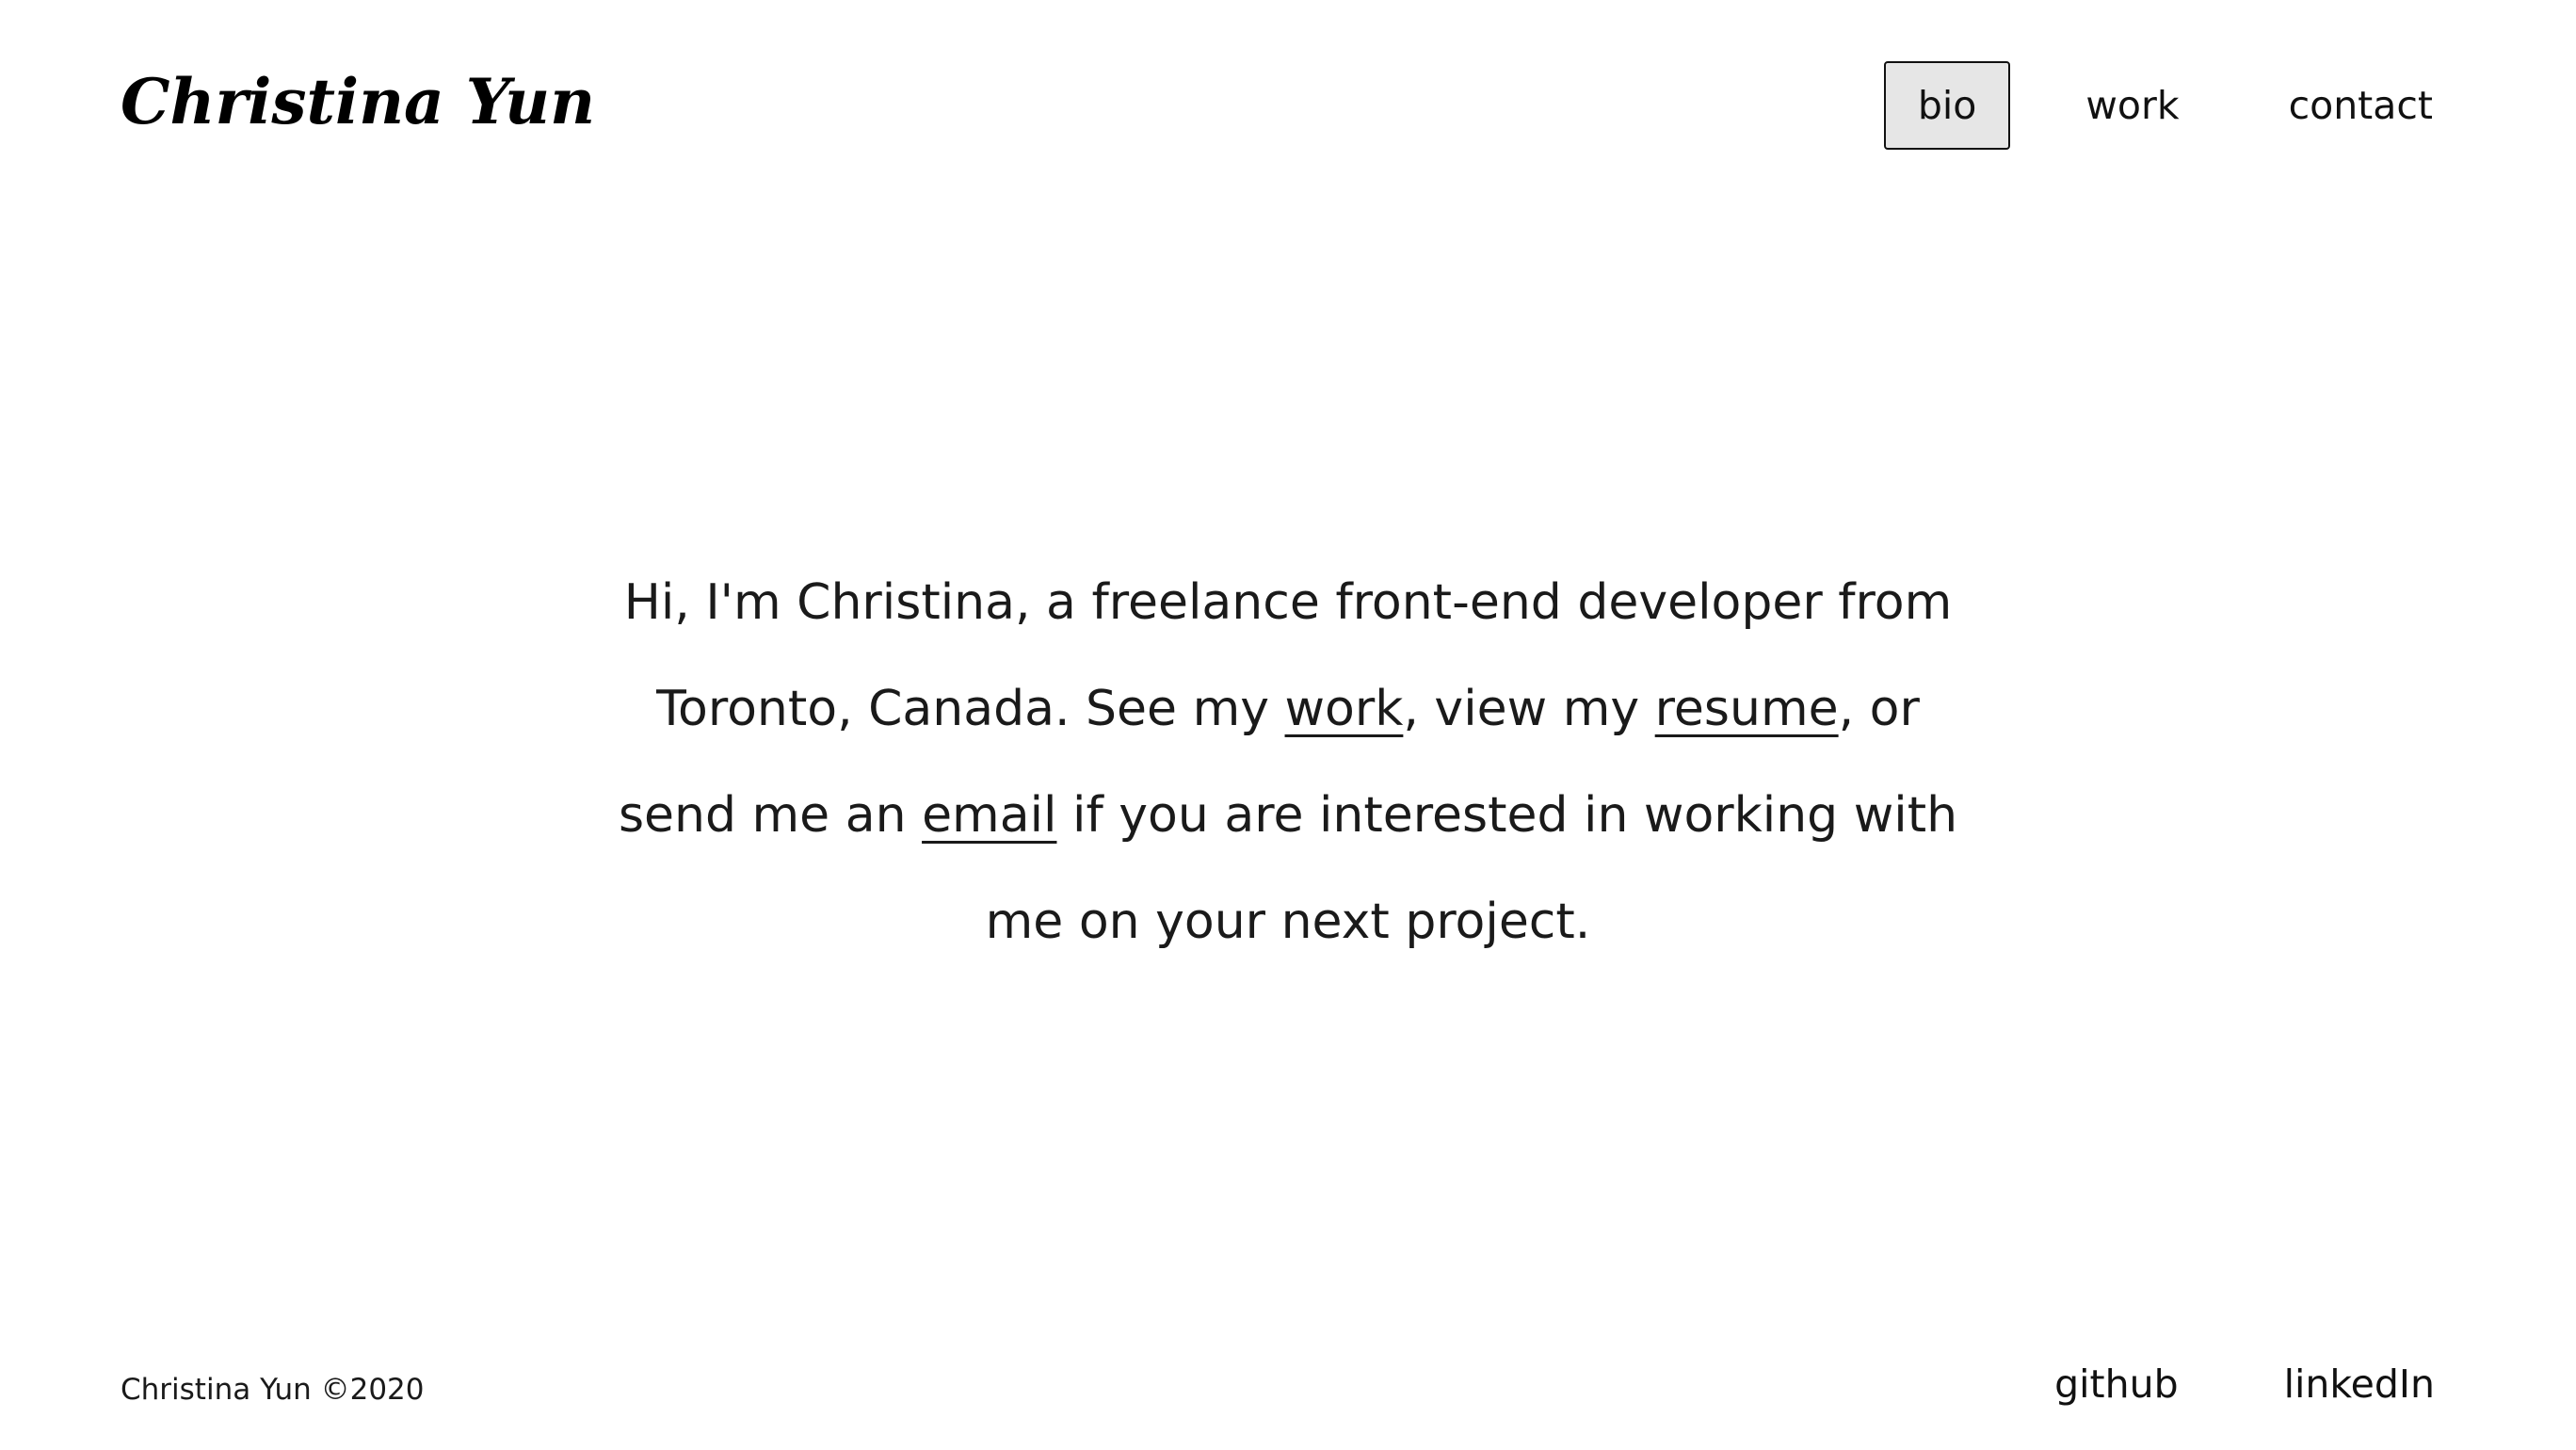 This screenshot has height=1450, width=2576. What do you see at coordinates (2132, 105) in the screenshot?
I see `nav-work-link: work` at bounding box center [2132, 105].